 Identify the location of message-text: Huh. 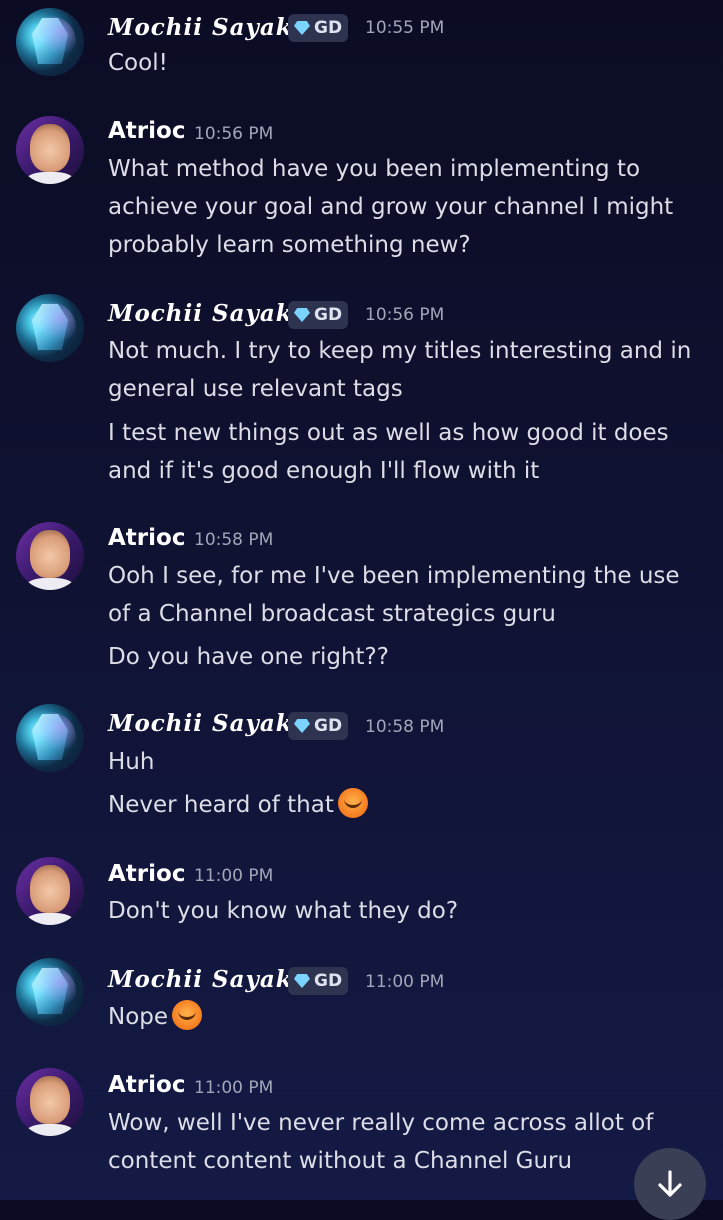
(131, 762).